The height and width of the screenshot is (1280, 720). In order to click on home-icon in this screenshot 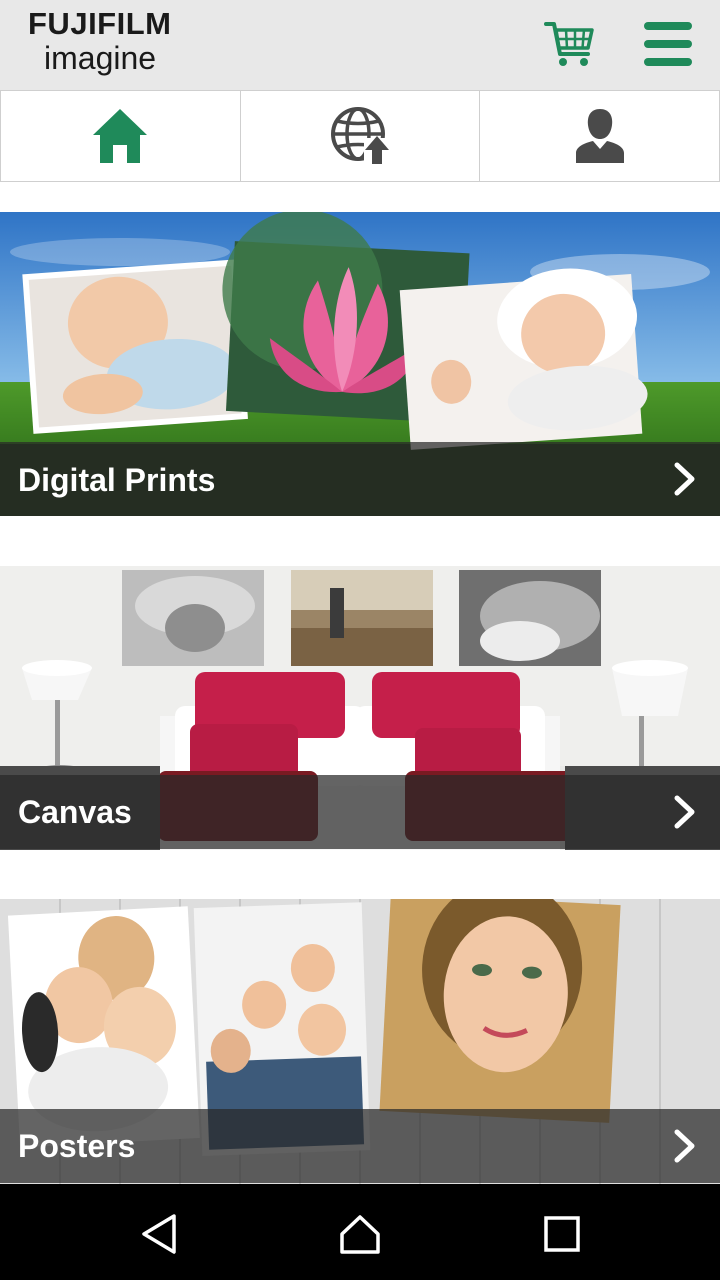, I will do `click(120, 136)`.